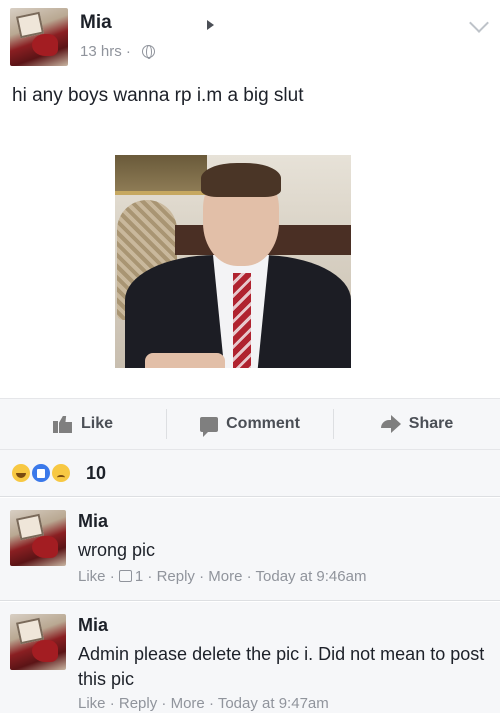 This screenshot has height=713, width=500. Describe the element at coordinates (158, 95) in the screenshot. I see `post-text: hi any boys wanna rp i.m a big slut` at that location.